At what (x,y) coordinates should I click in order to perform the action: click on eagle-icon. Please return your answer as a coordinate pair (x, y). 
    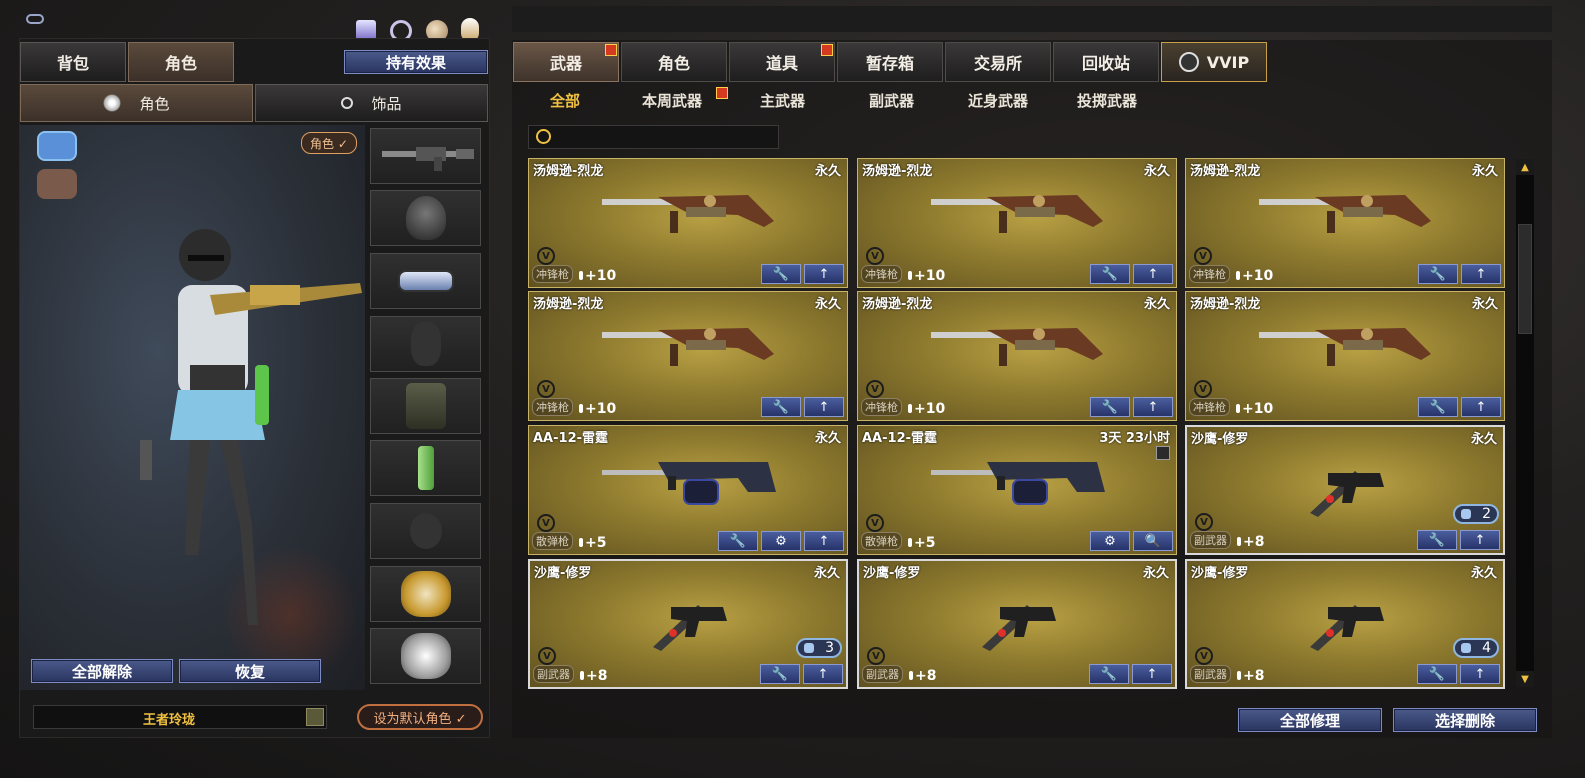
    Looking at the image, I should click on (57, 184).